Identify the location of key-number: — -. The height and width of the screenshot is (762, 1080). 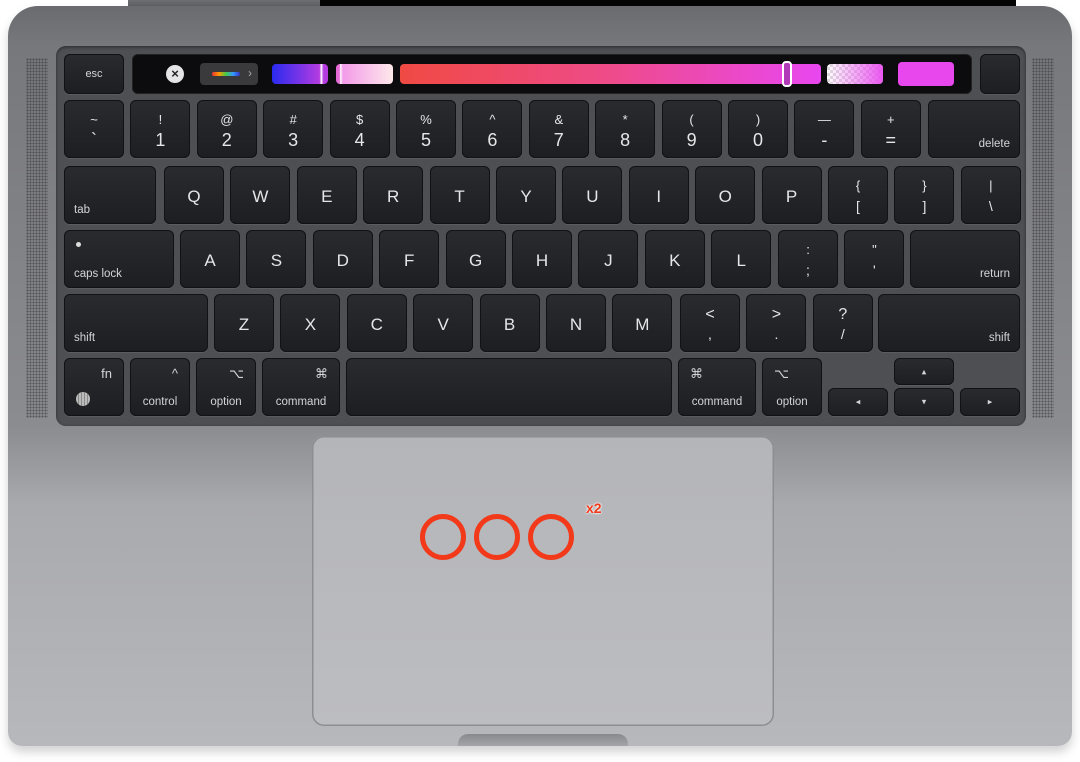
(824, 129).